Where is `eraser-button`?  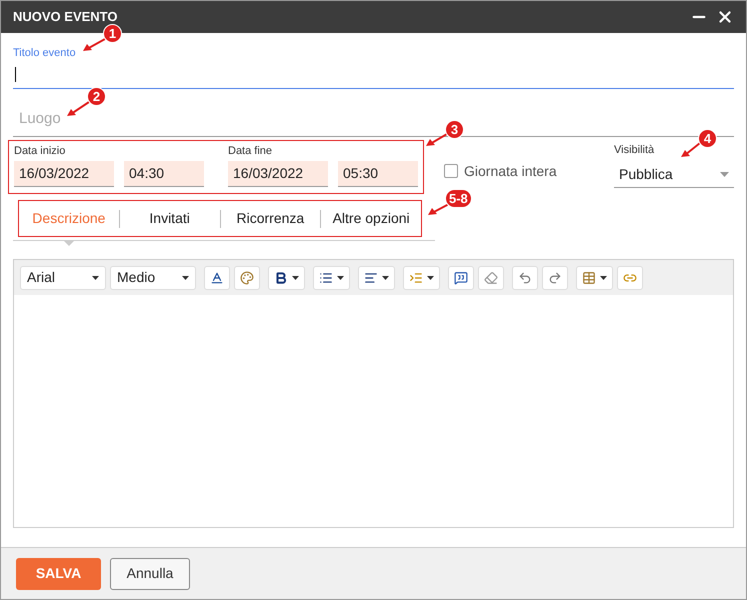
eraser-button is located at coordinates (491, 278).